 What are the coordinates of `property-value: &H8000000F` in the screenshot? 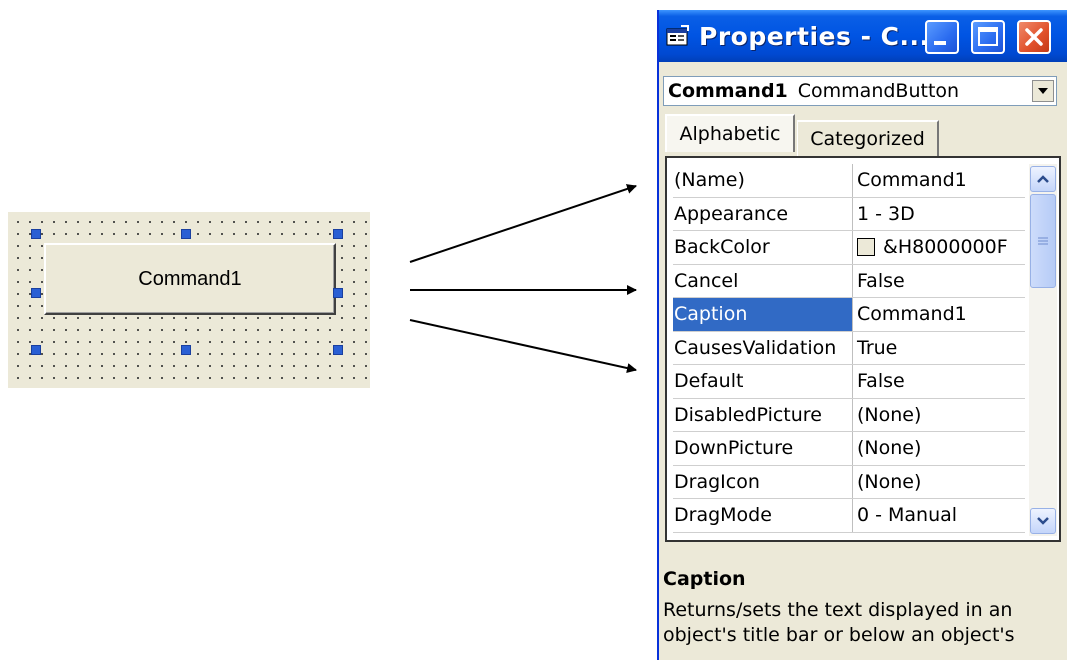 It's located at (939, 247).